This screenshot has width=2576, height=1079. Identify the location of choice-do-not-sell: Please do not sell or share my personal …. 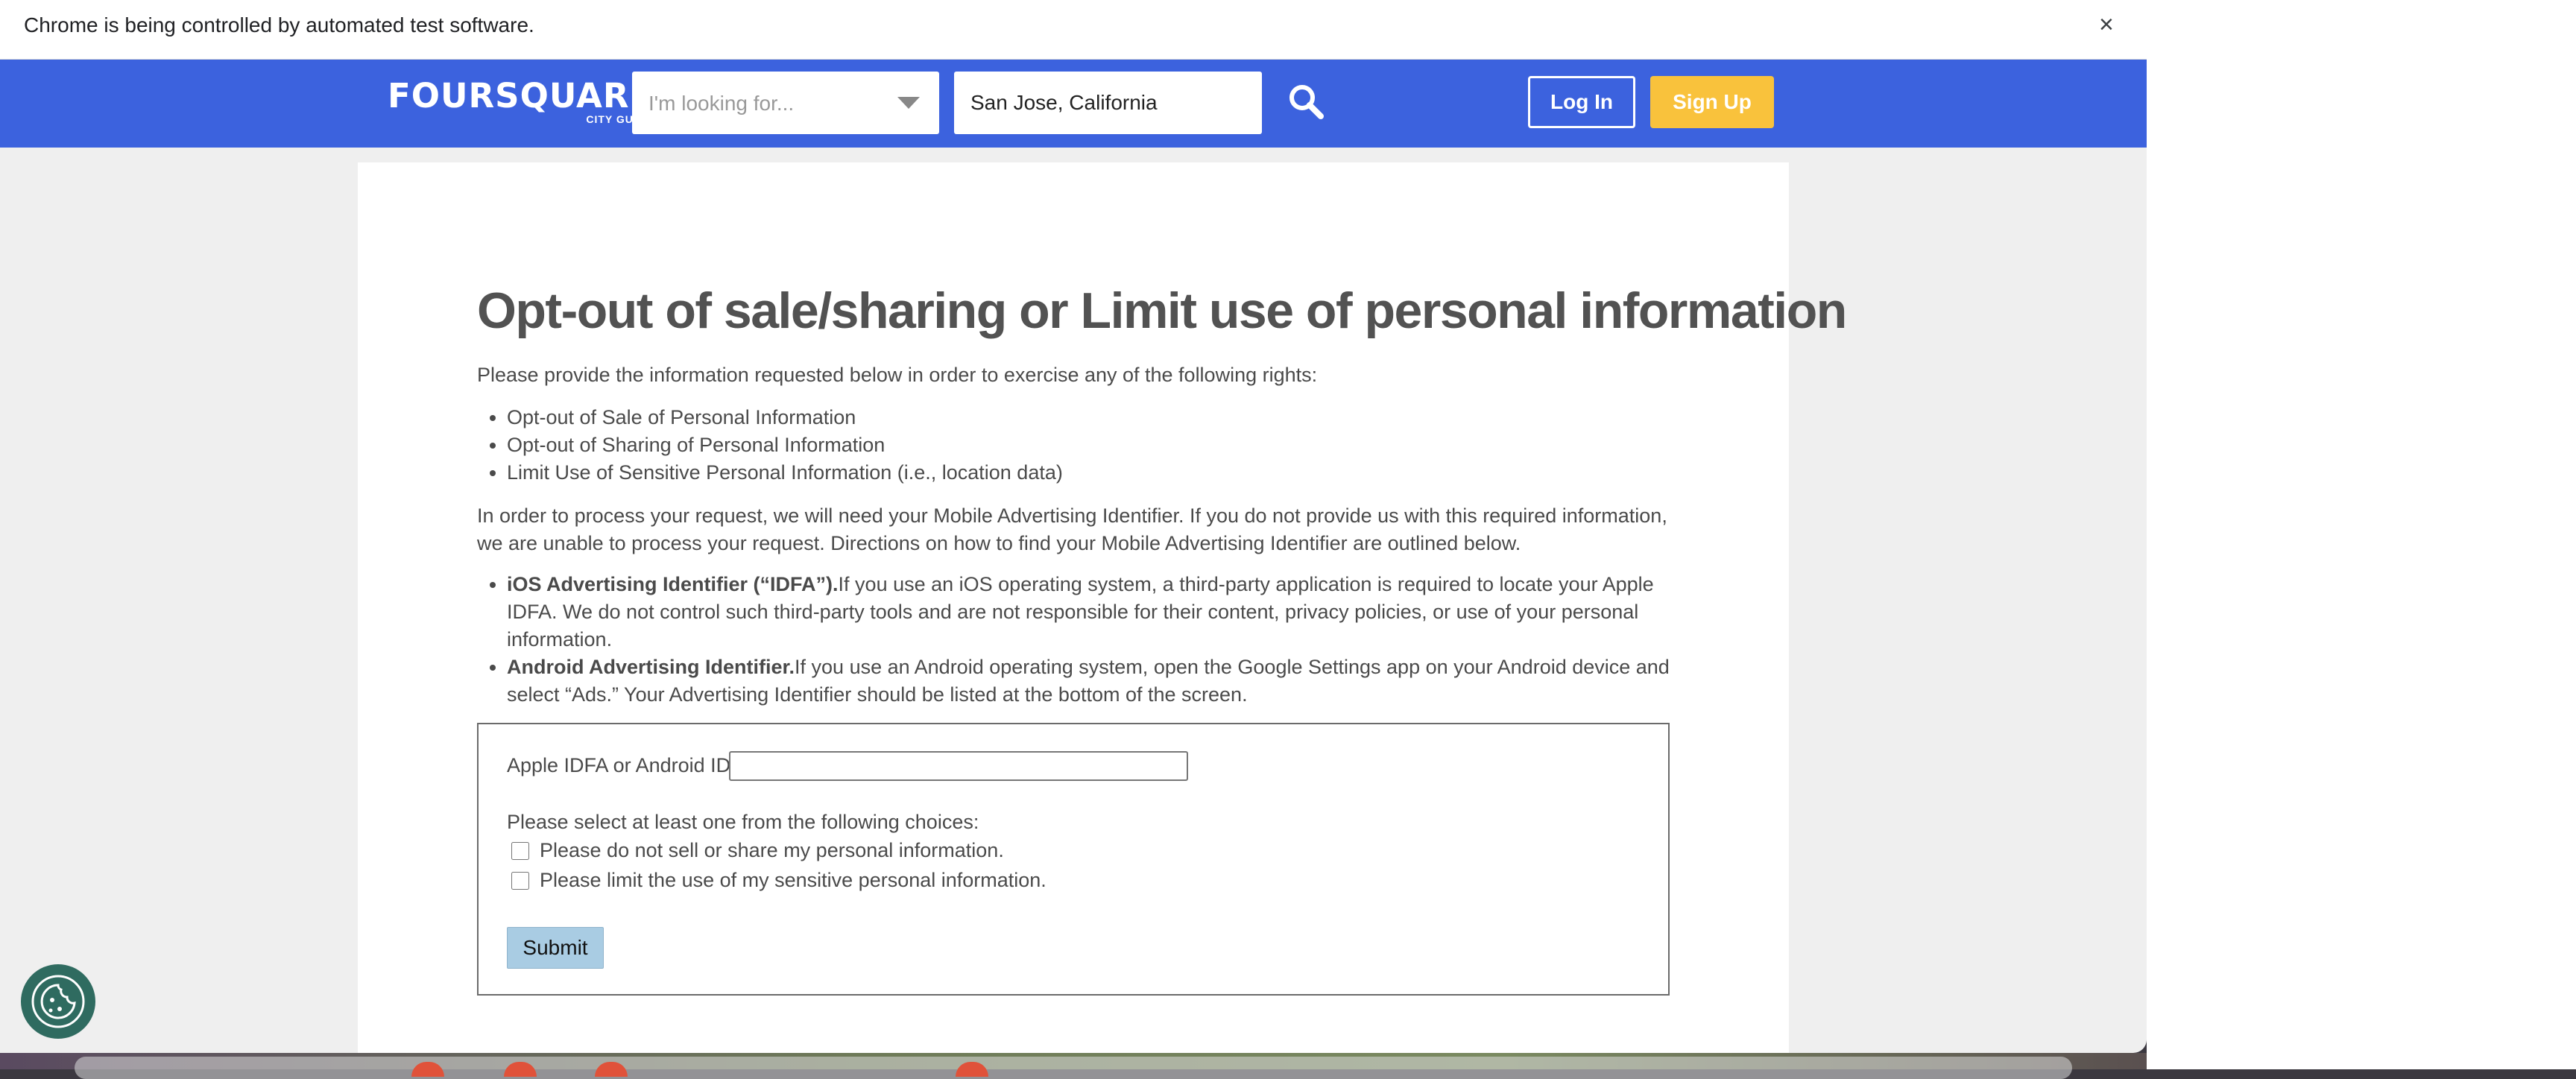
(757, 850).